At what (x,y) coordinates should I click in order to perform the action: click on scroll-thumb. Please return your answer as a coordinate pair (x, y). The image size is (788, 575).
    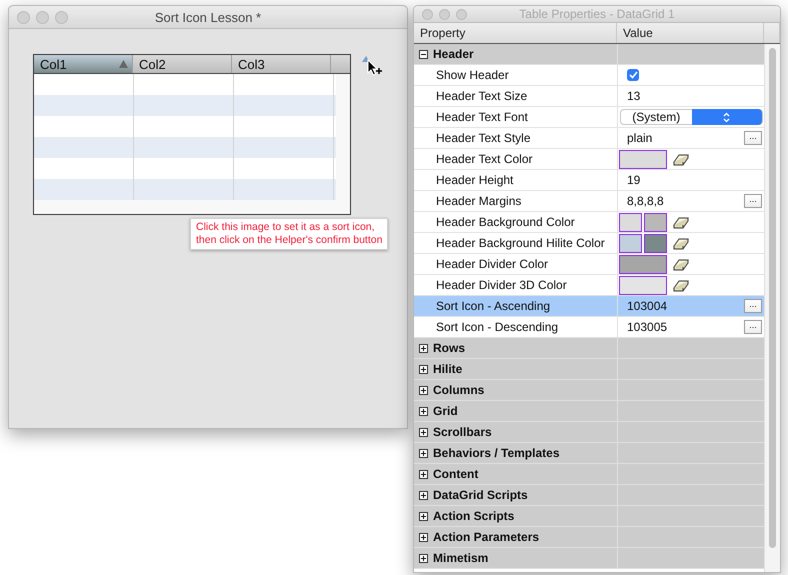
    Looking at the image, I should click on (772, 298).